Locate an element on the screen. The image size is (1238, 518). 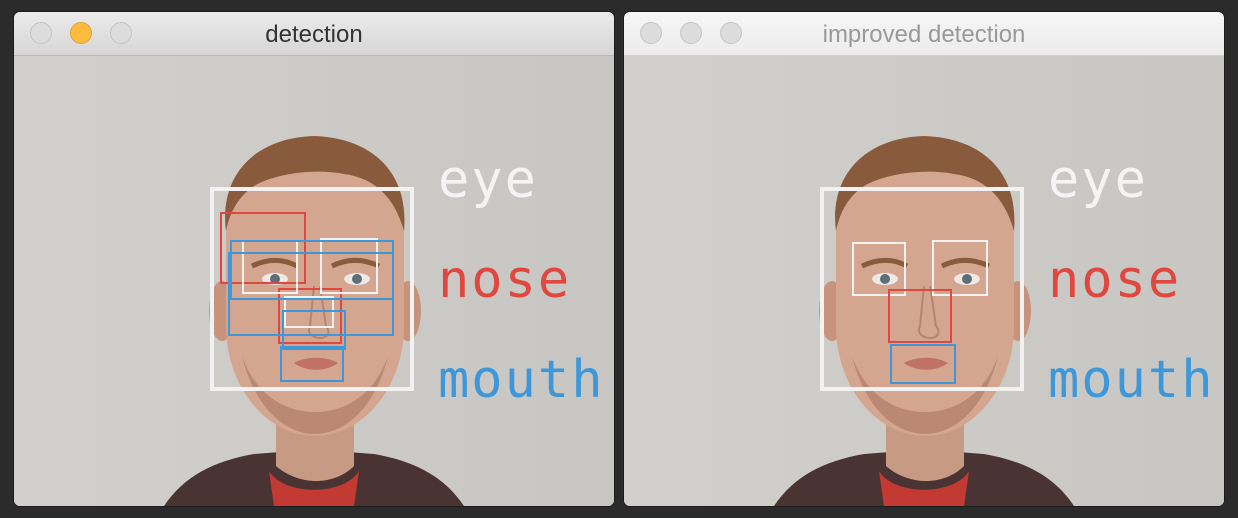
window-title: detection is located at coordinates (314, 34).